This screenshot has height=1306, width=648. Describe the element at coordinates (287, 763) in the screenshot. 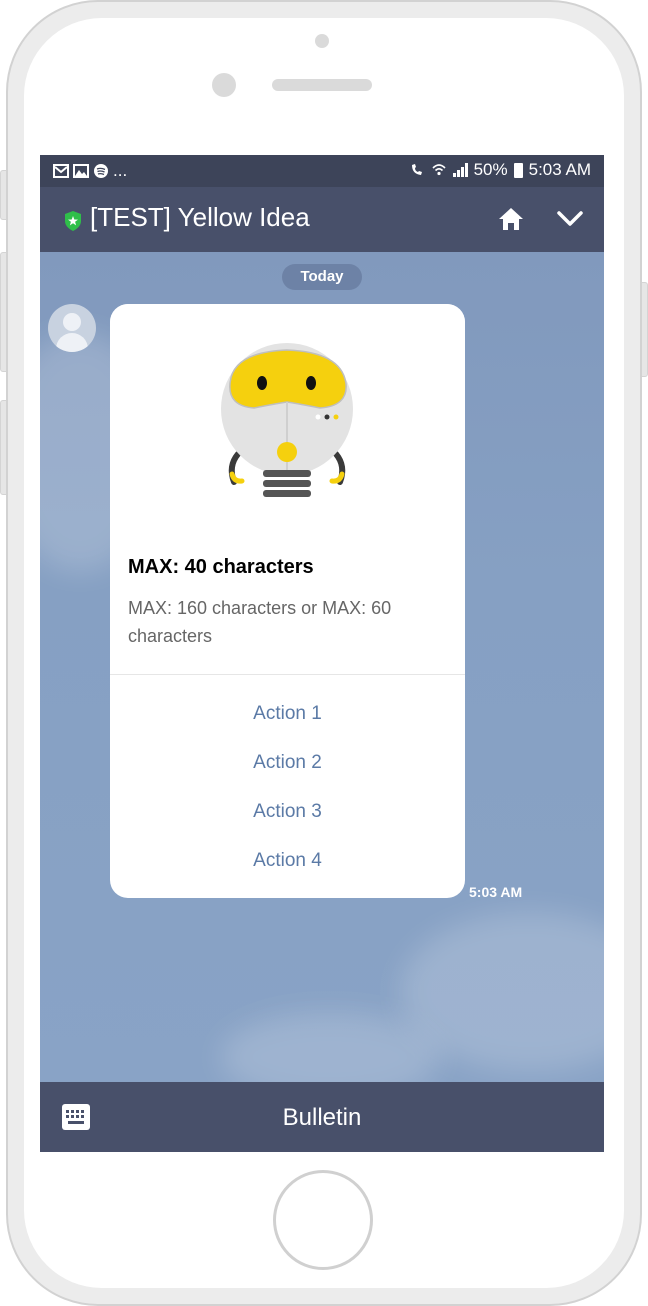

I see `action-2-button: Action 2` at that location.